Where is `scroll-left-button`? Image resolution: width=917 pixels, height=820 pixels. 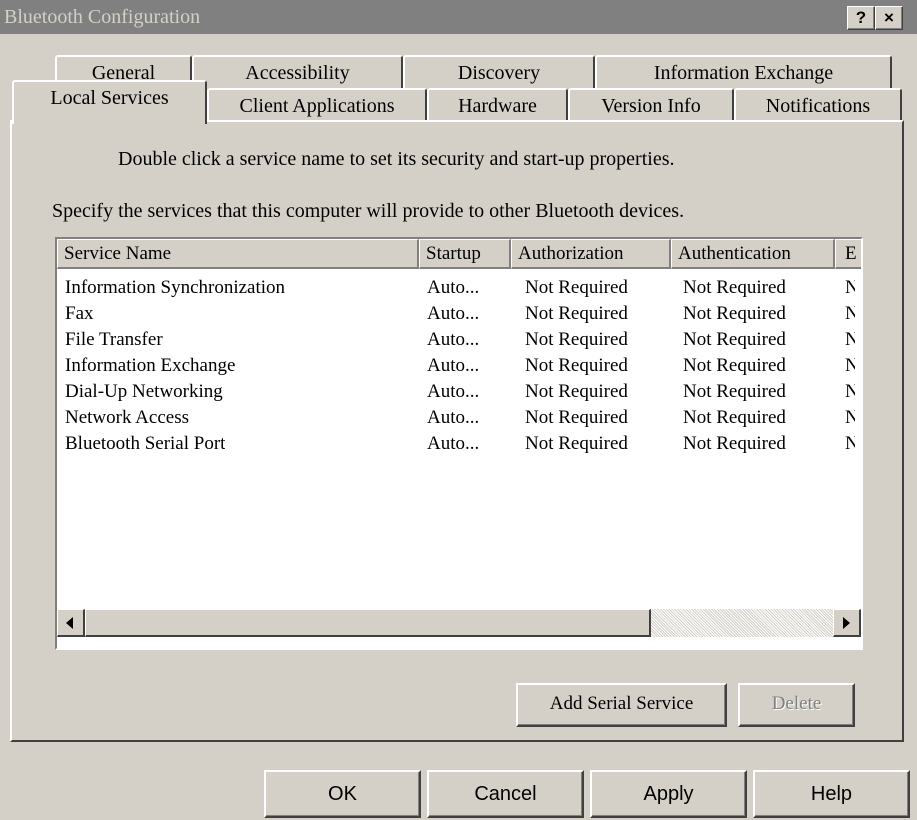 scroll-left-button is located at coordinates (71, 623).